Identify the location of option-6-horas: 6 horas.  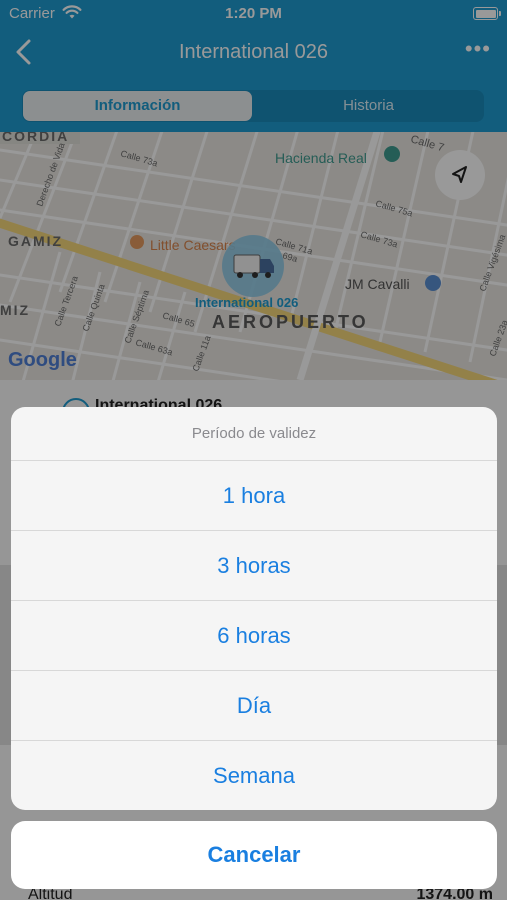
(254, 636).